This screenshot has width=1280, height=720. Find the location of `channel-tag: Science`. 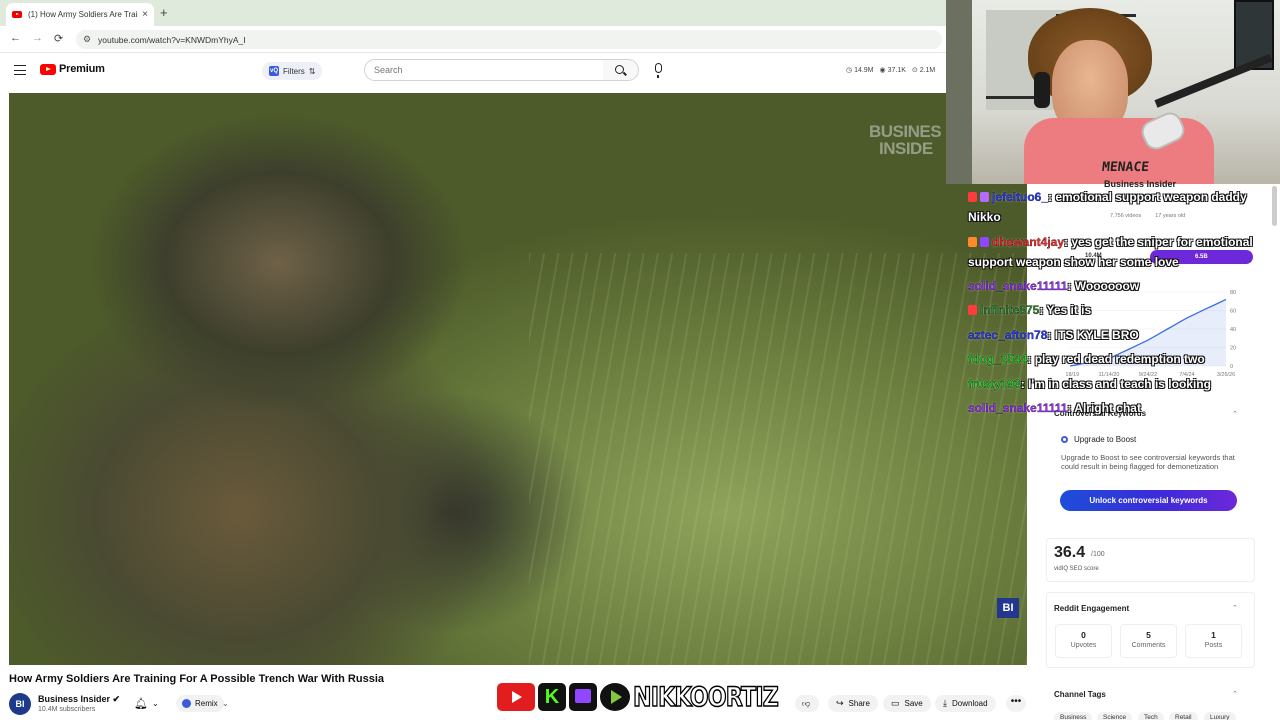

channel-tag: Science is located at coordinates (1115, 716).